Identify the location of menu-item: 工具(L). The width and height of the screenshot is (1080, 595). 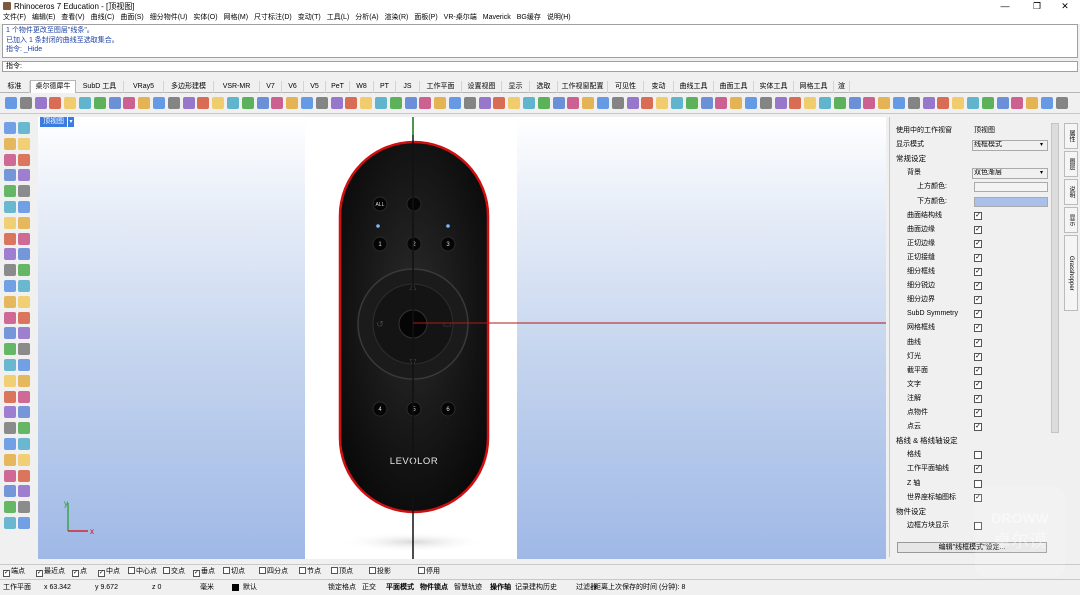
(338, 18).